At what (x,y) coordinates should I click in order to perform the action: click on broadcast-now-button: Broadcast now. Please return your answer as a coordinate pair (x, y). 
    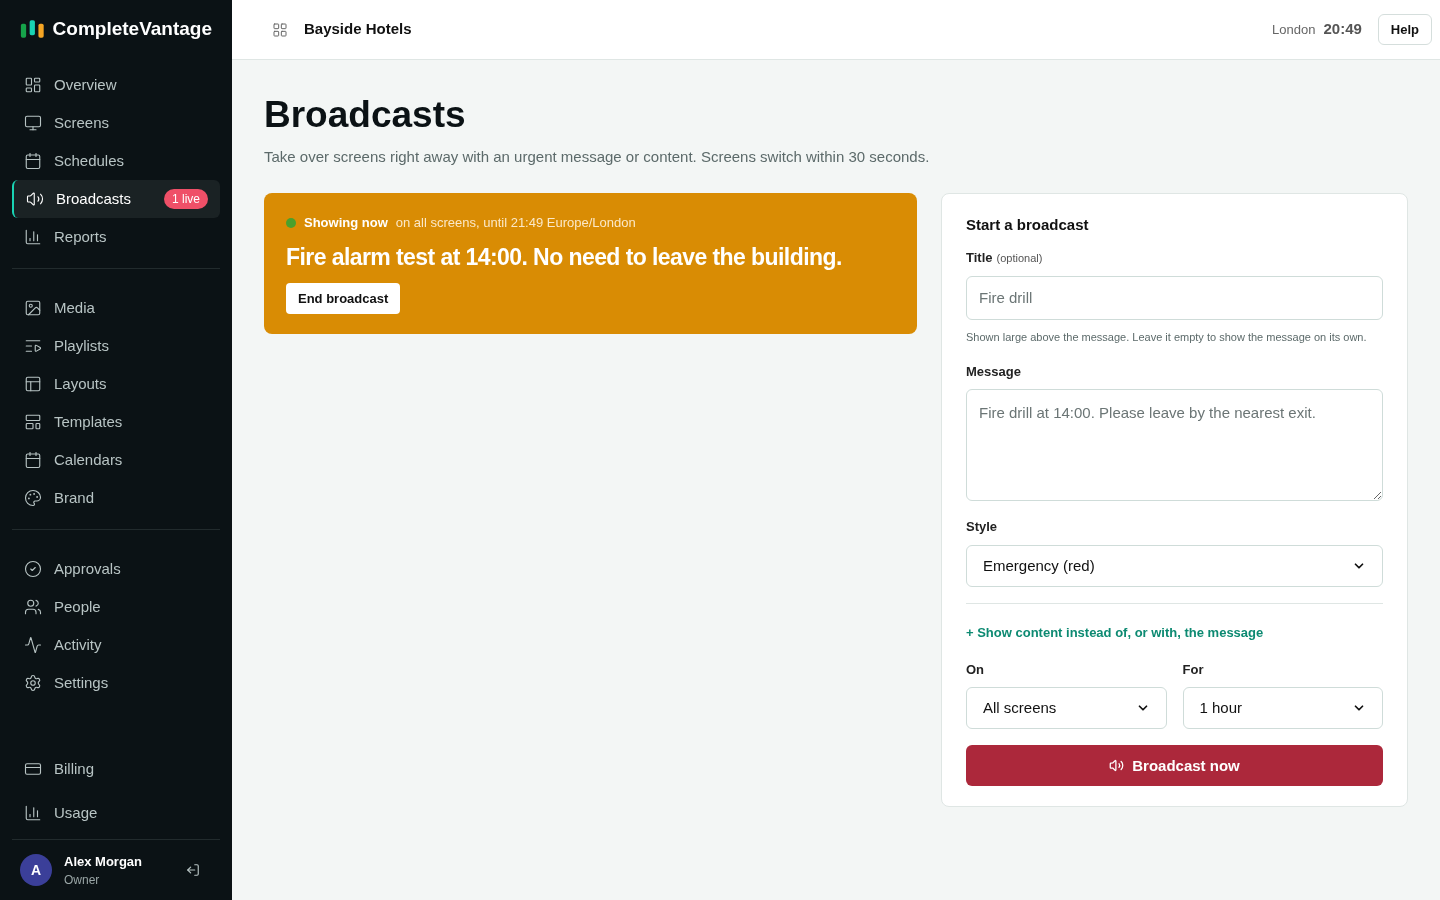
    Looking at the image, I should click on (1174, 766).